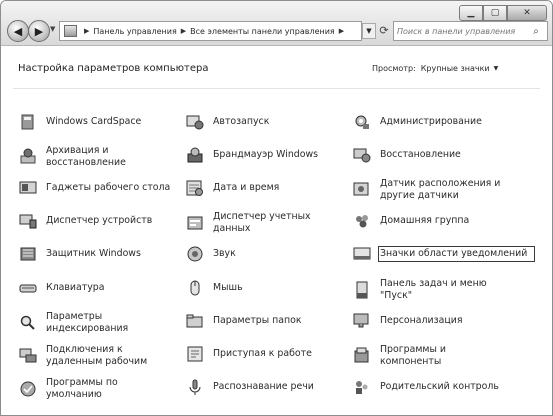  What do you see at coordinates (195, 254) in the screenshot?
I see `sound-icon` at bounding box center [195, 254].